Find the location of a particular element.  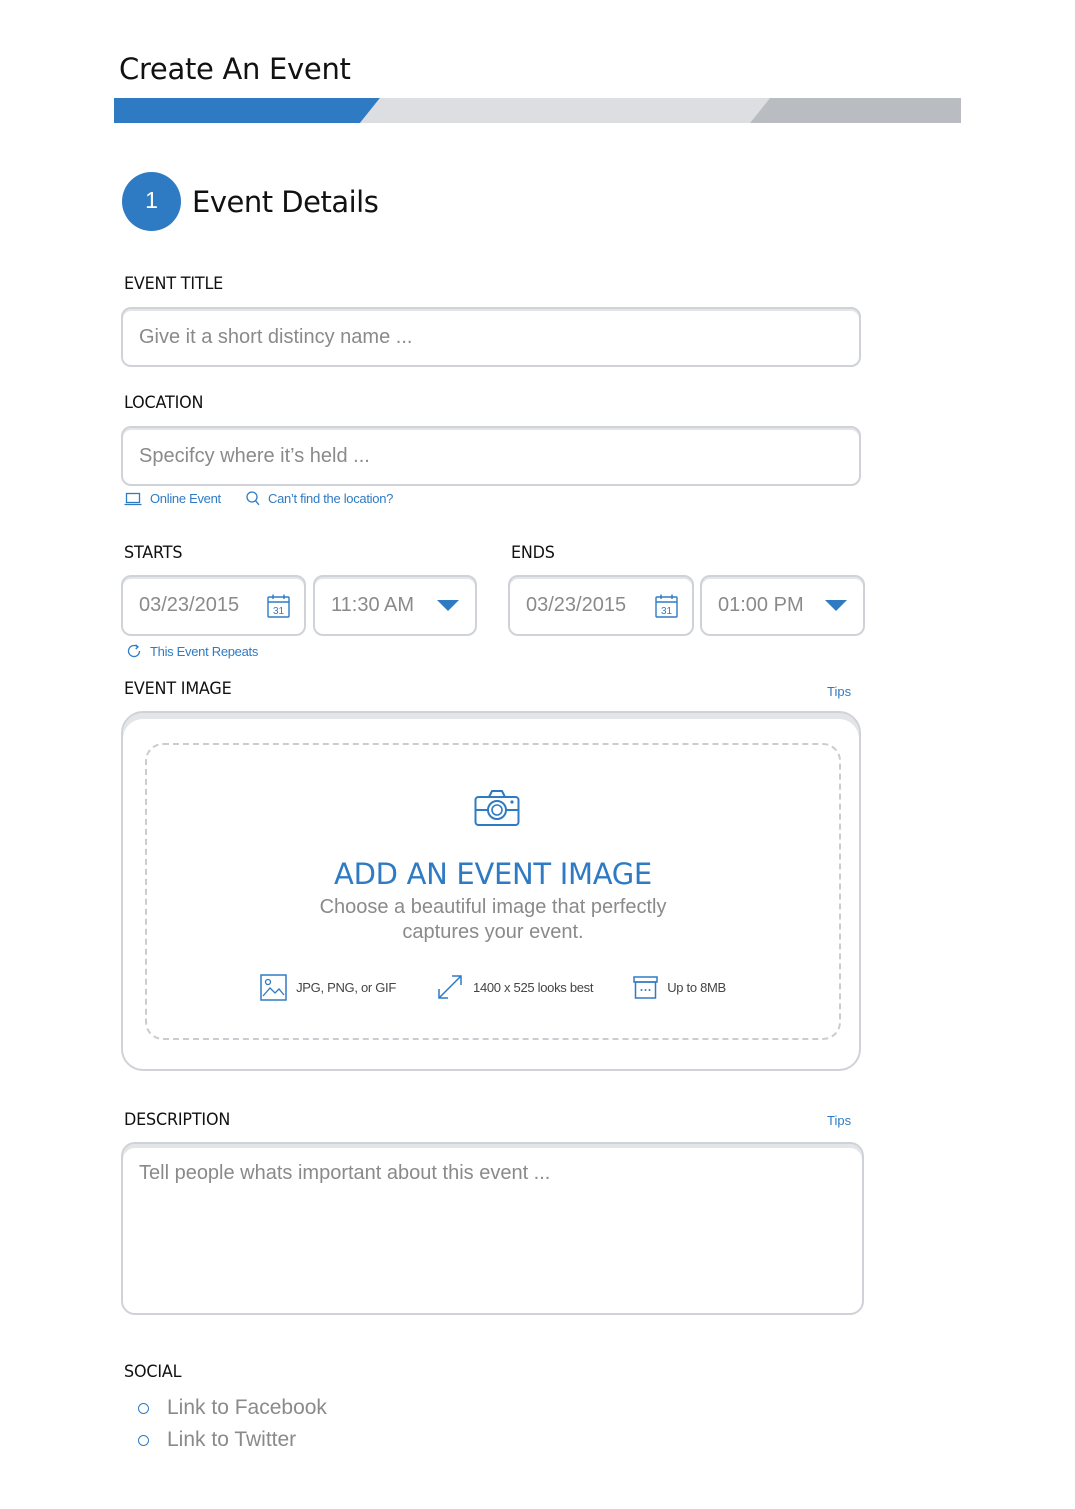

image-icon is located at coordinates (273, 987).